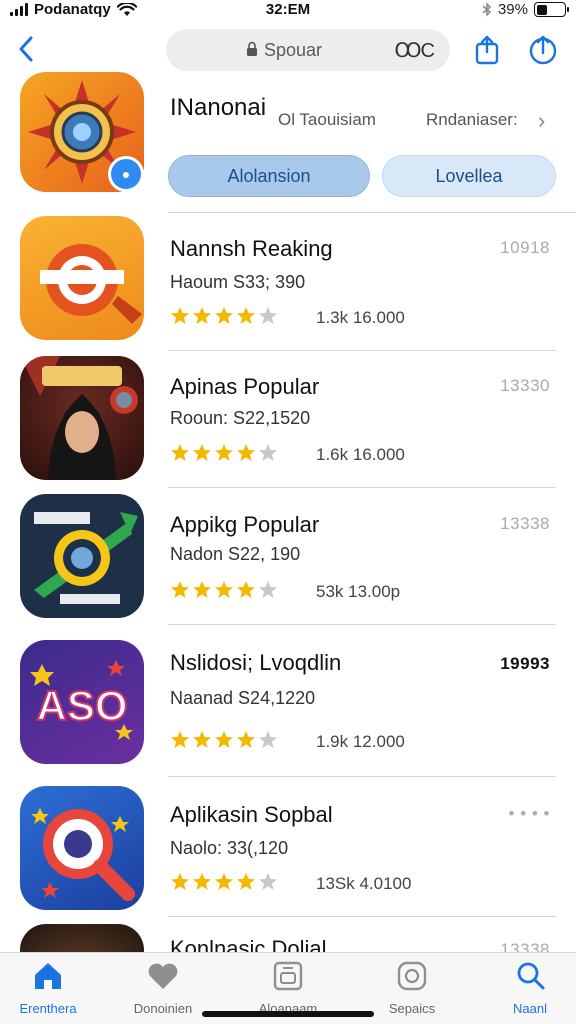  I want to click on app-icon: ASO, so click(82, 702).